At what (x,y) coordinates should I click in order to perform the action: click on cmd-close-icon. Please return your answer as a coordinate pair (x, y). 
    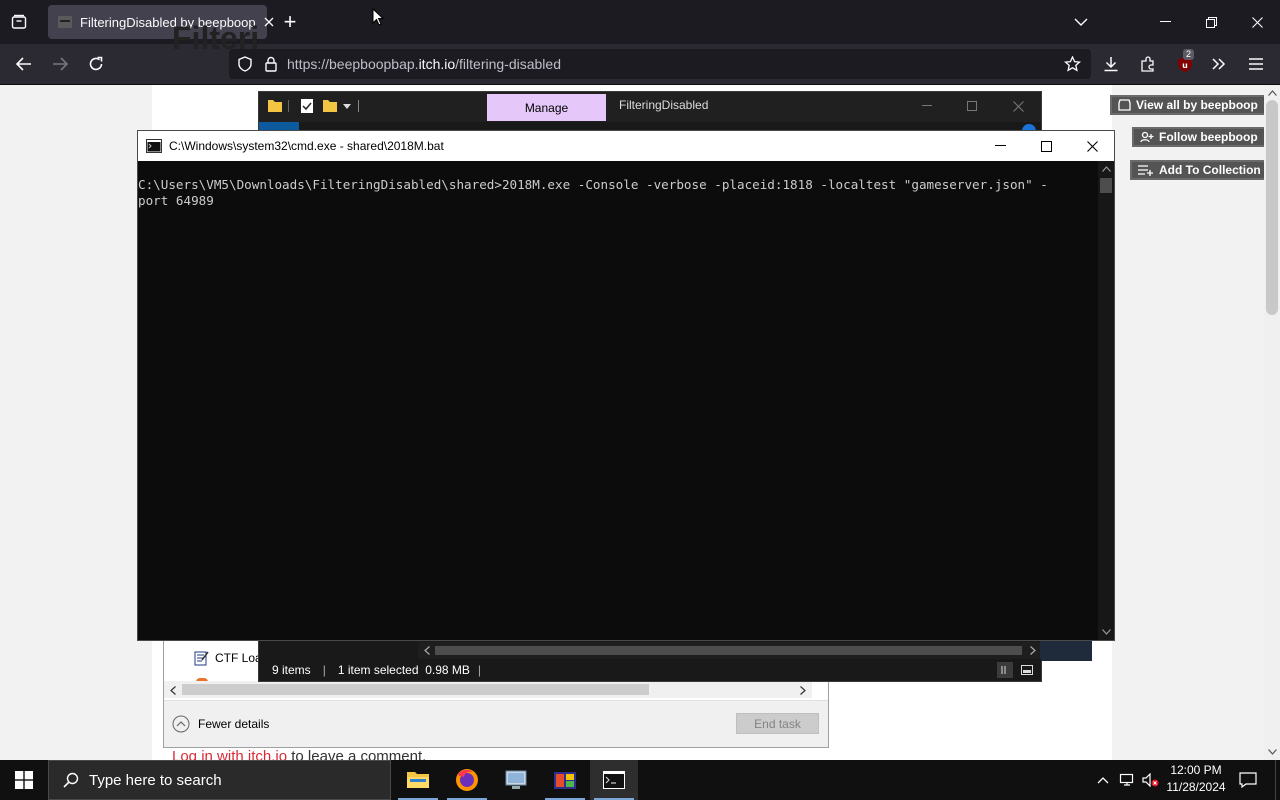
    Looking at the image, I should click on (1092, 146).